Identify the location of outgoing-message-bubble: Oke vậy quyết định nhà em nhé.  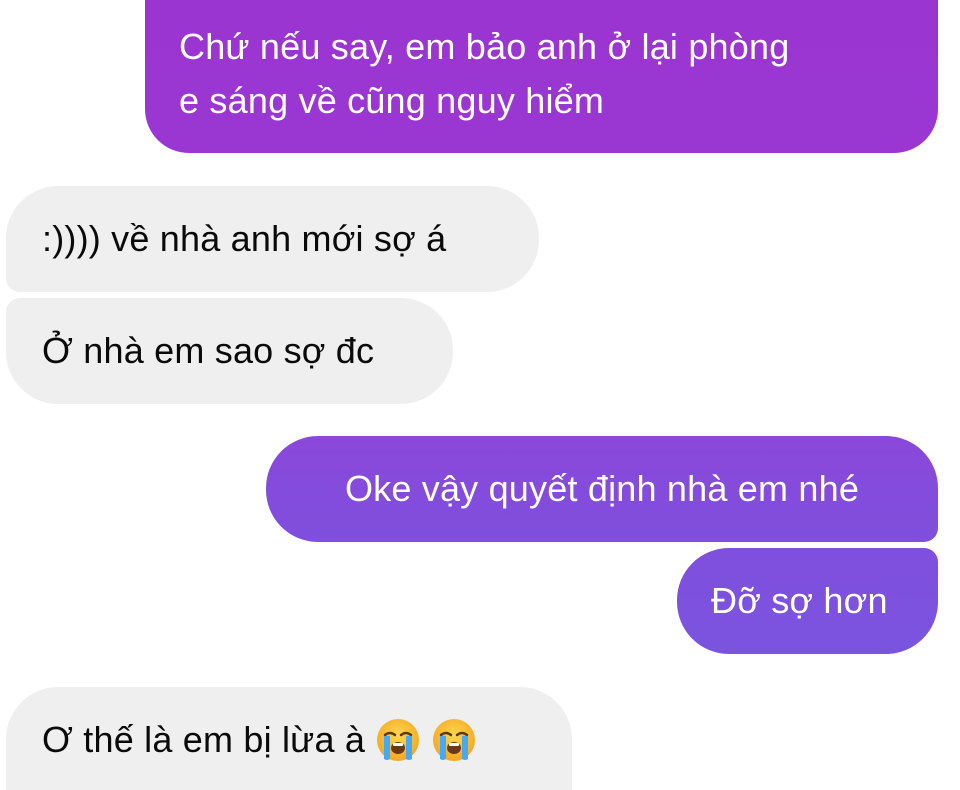
(602, 489).